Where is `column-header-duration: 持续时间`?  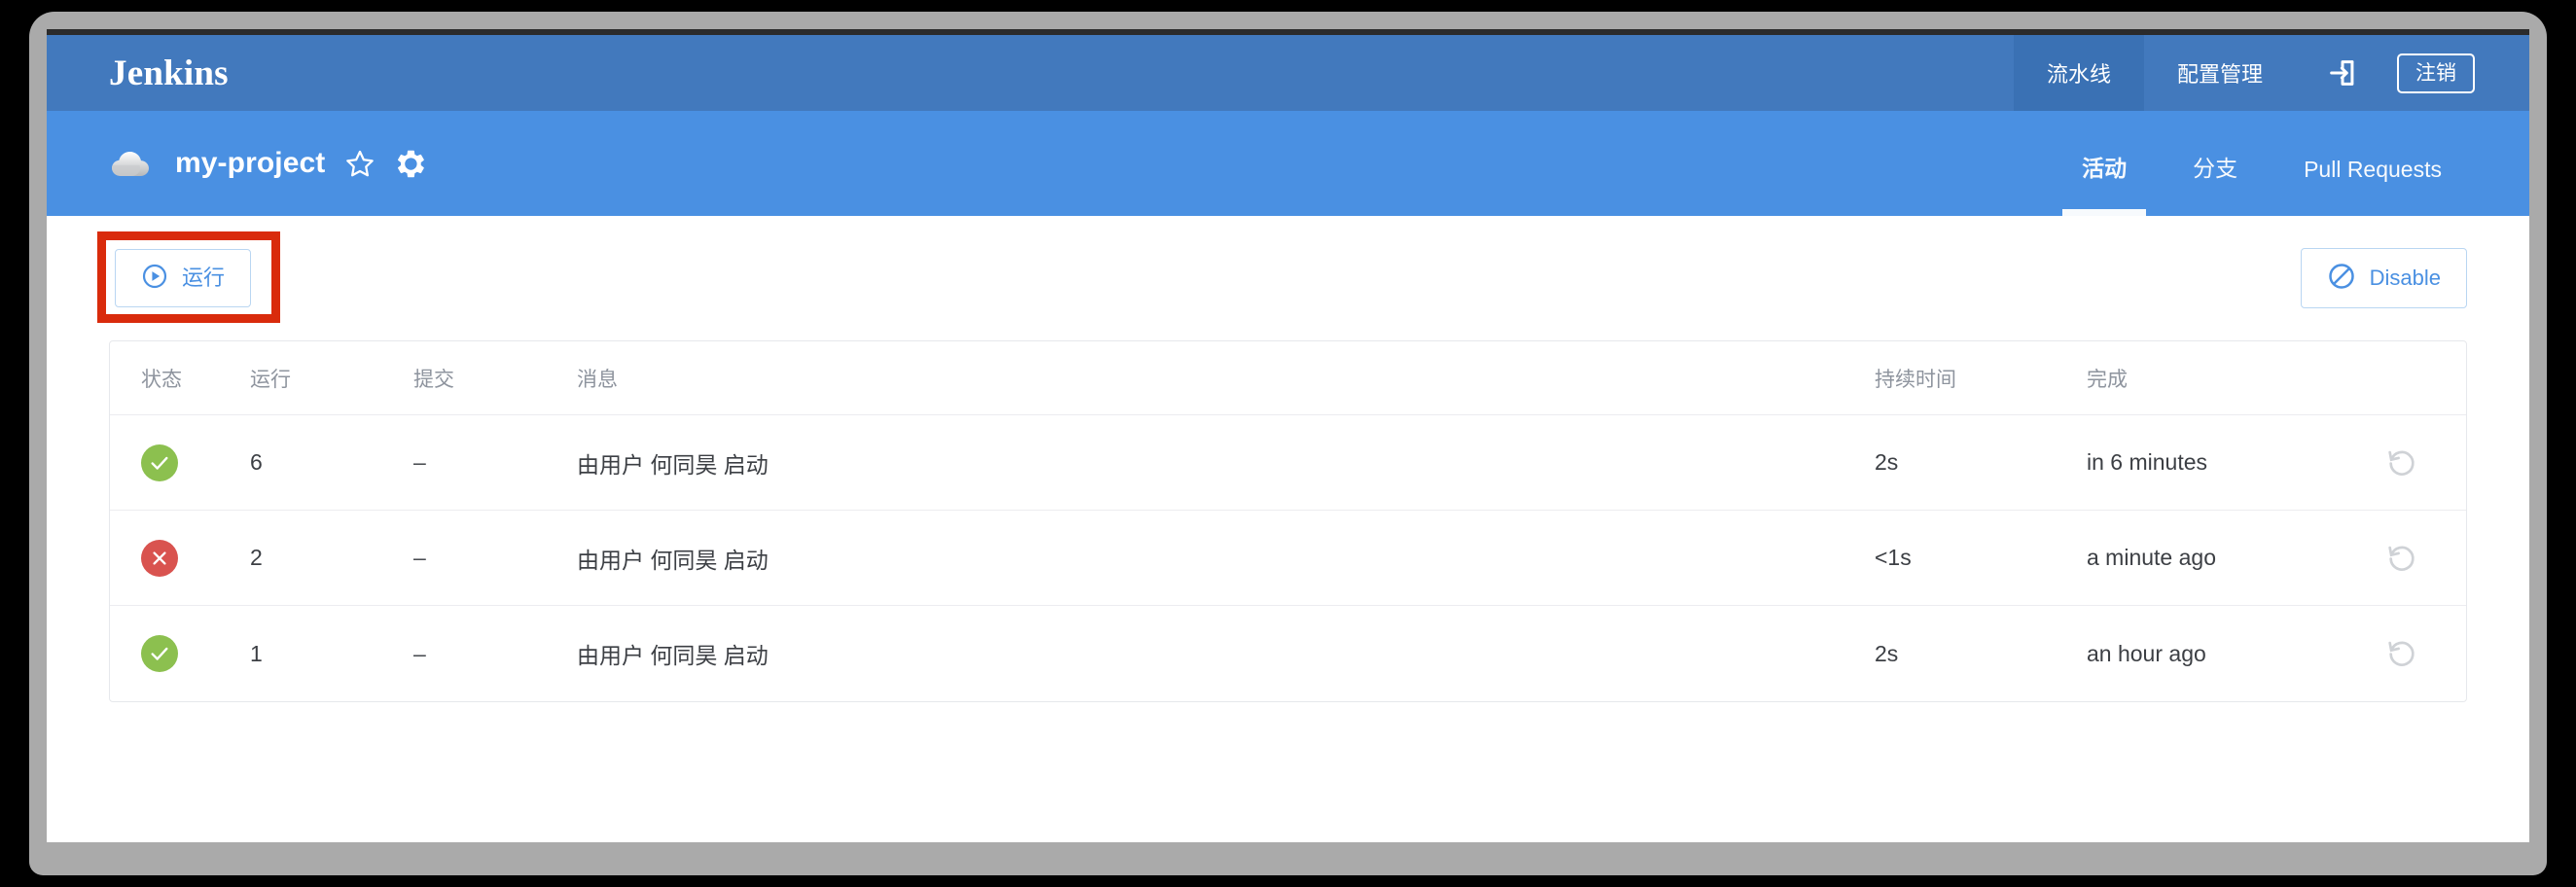 column-header-duration: 持续时间 is located at coordinates (1969, 378).